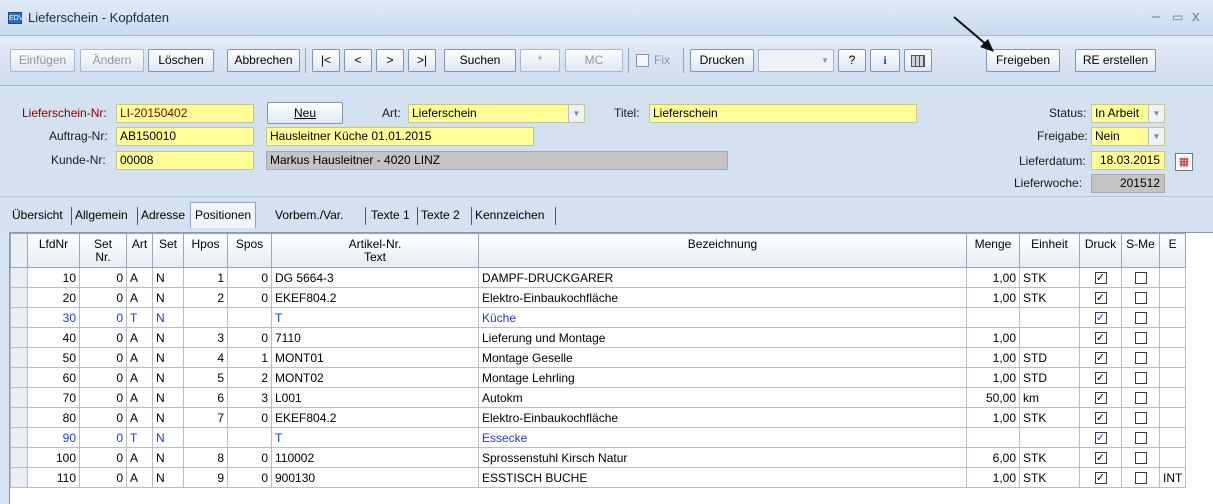 The image size is (1213, 504). What do you see at coordinates (598, 377) in the screenshot?
I see `table-row: 60 0 A N 5 2 MONT02 Montage Lehrling 1,00 STD ✓` at bounding box center [598, 377].